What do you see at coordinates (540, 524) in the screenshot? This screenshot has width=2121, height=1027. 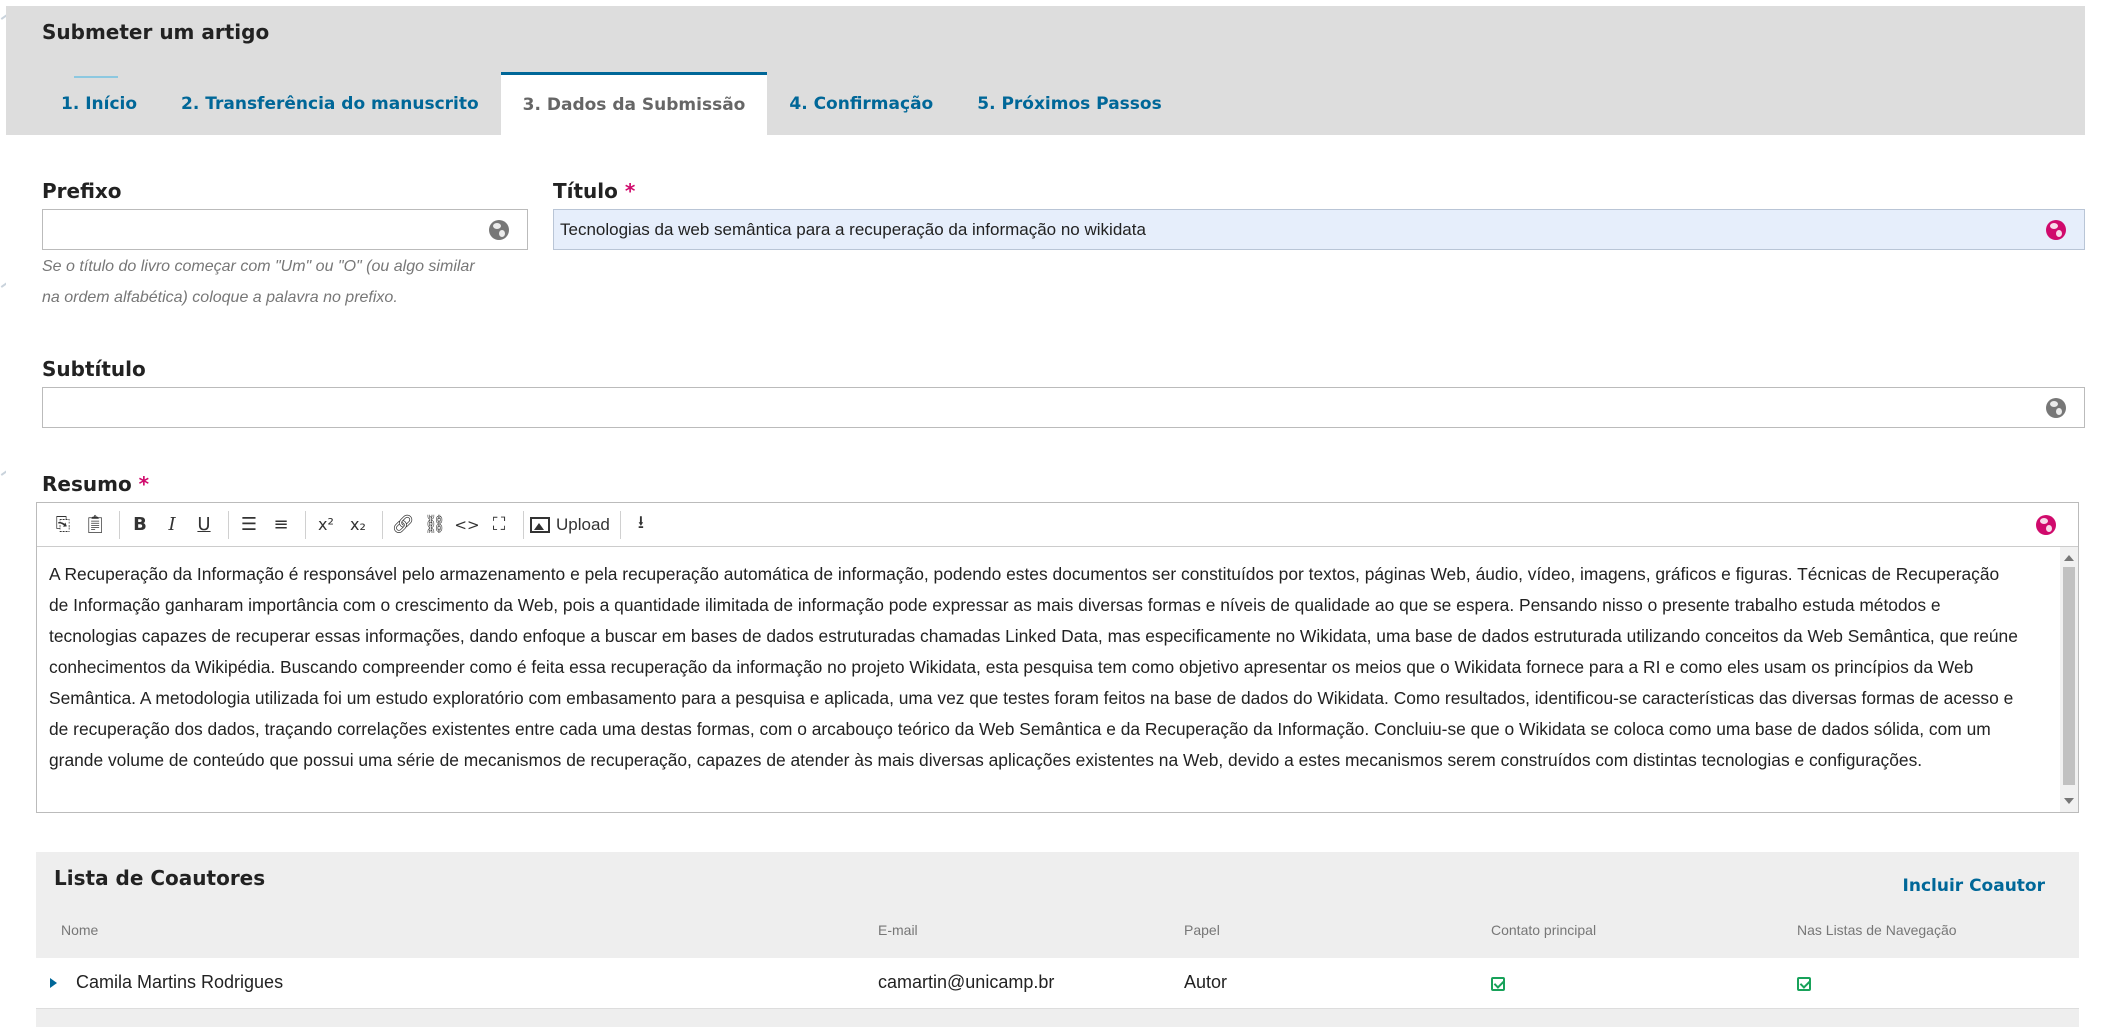 I see `image-icon` at bounding box center [540, 524].